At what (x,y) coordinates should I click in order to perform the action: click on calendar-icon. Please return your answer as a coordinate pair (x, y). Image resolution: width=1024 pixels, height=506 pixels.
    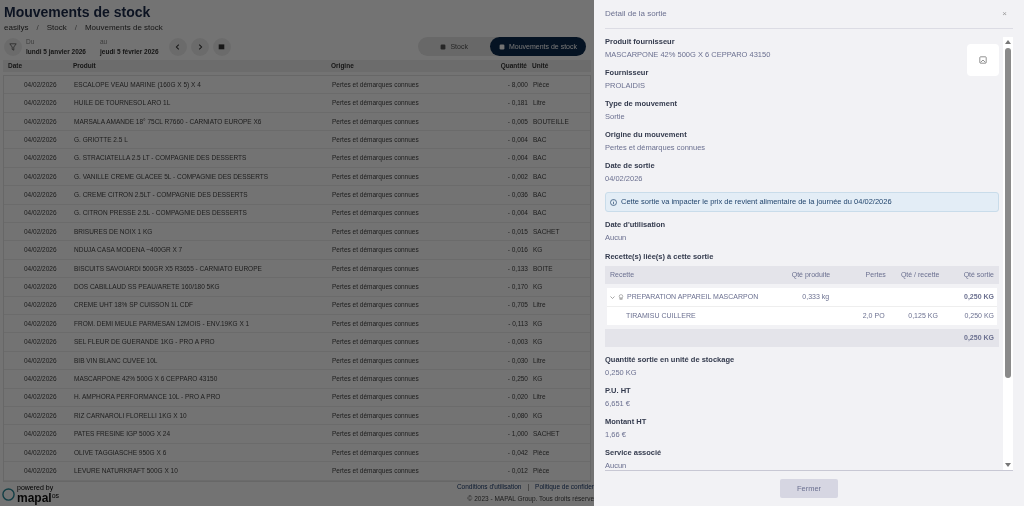
    Looking at the image, I should click on (222, 47).